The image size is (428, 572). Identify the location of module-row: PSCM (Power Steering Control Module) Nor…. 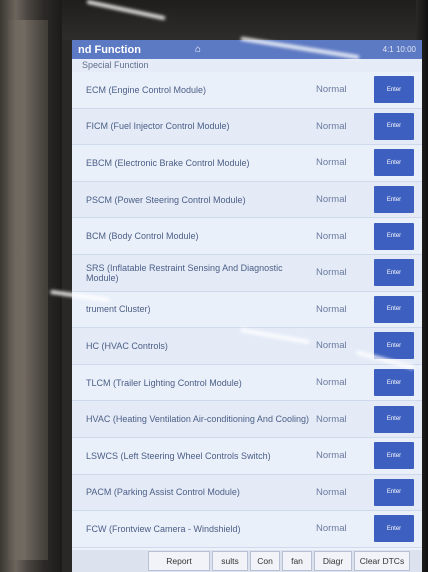
(247, 200).